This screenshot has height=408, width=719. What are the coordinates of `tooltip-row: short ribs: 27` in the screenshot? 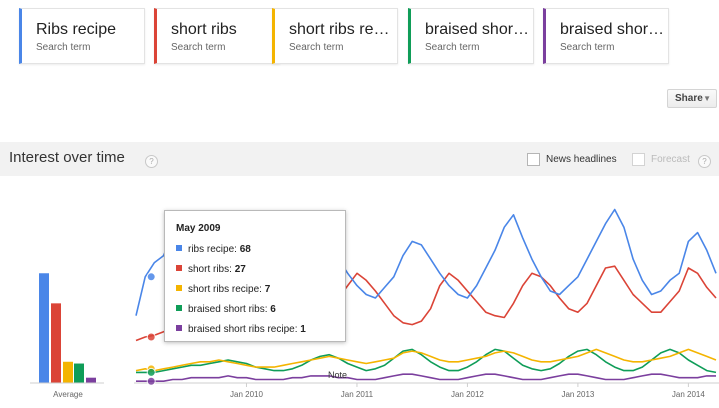 It's located at (211, 269).